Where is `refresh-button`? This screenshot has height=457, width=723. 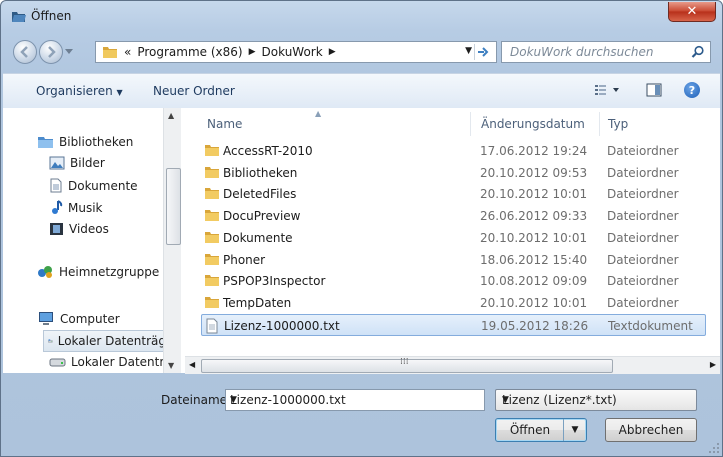 refresh-button is located at coordinates (483, 52).